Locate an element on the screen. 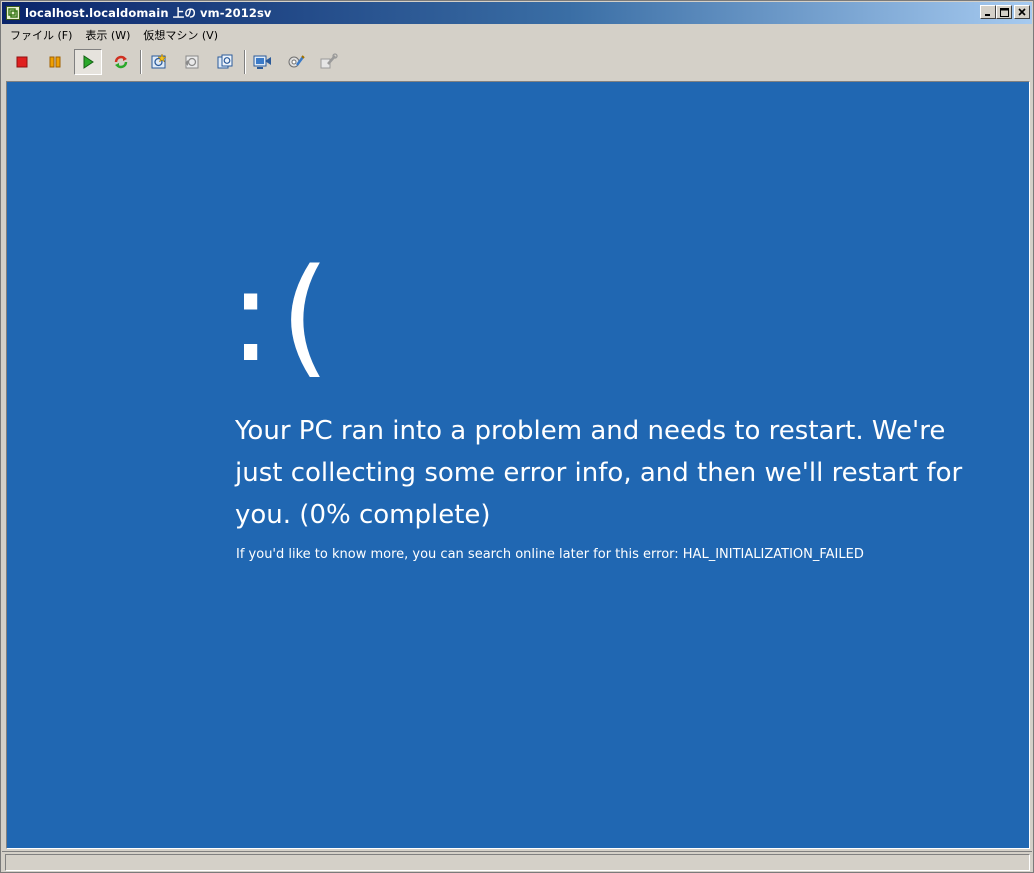 This screenshot has height=873, width=1034. close-button is located at coordinates (1022, 12).